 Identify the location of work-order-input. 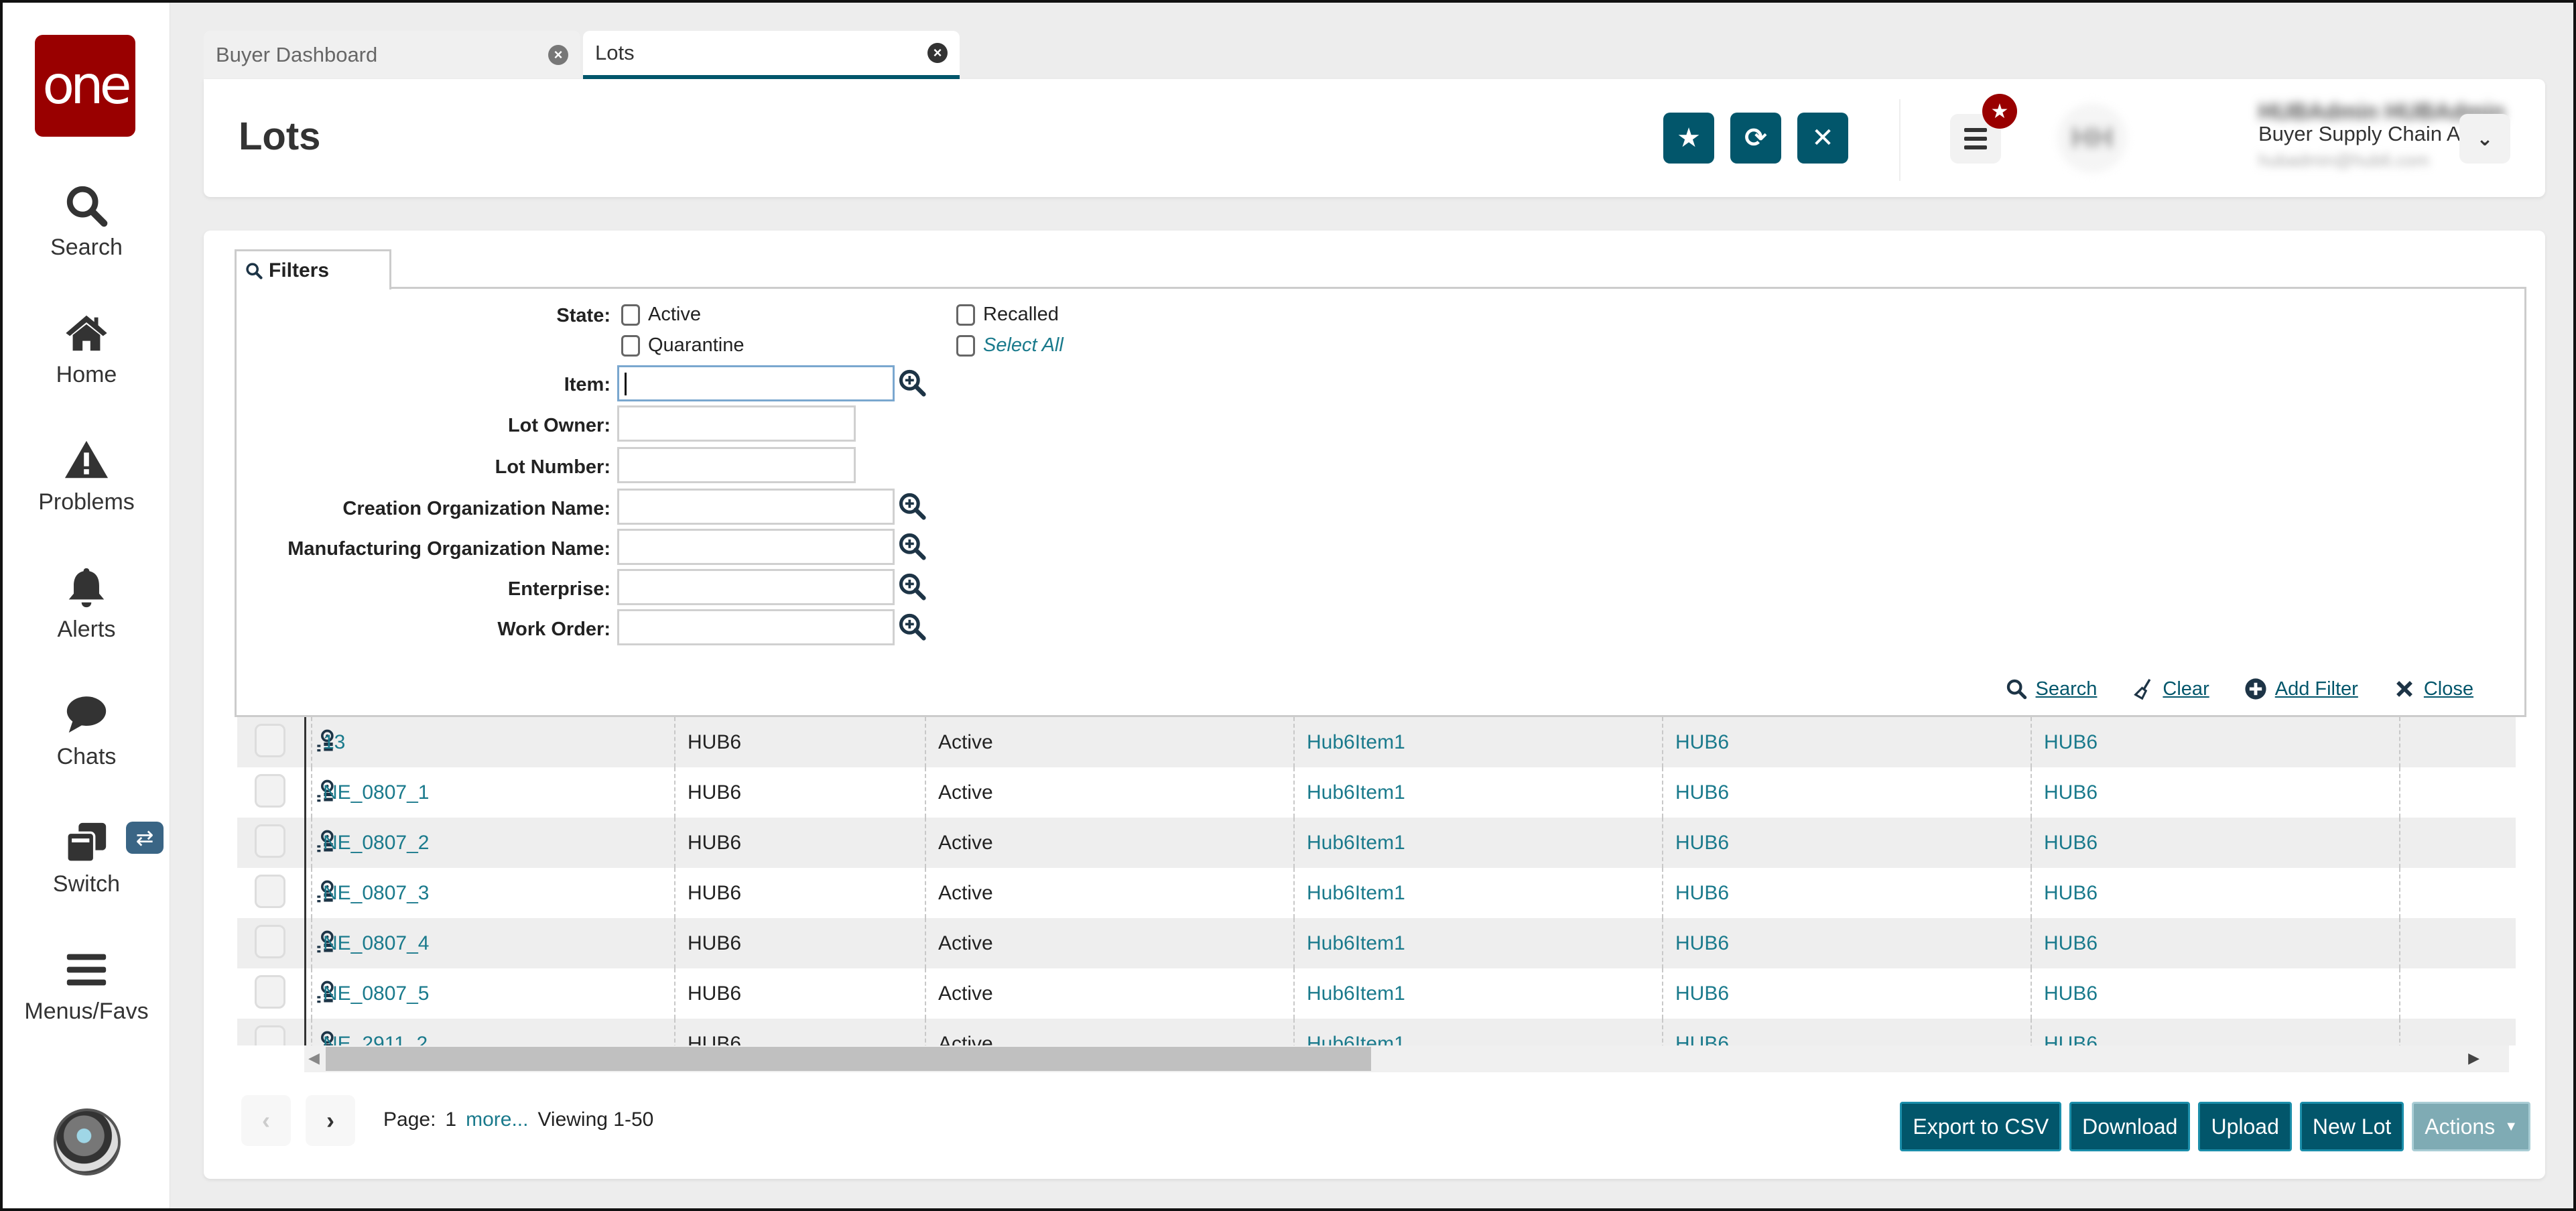
(756, 627).